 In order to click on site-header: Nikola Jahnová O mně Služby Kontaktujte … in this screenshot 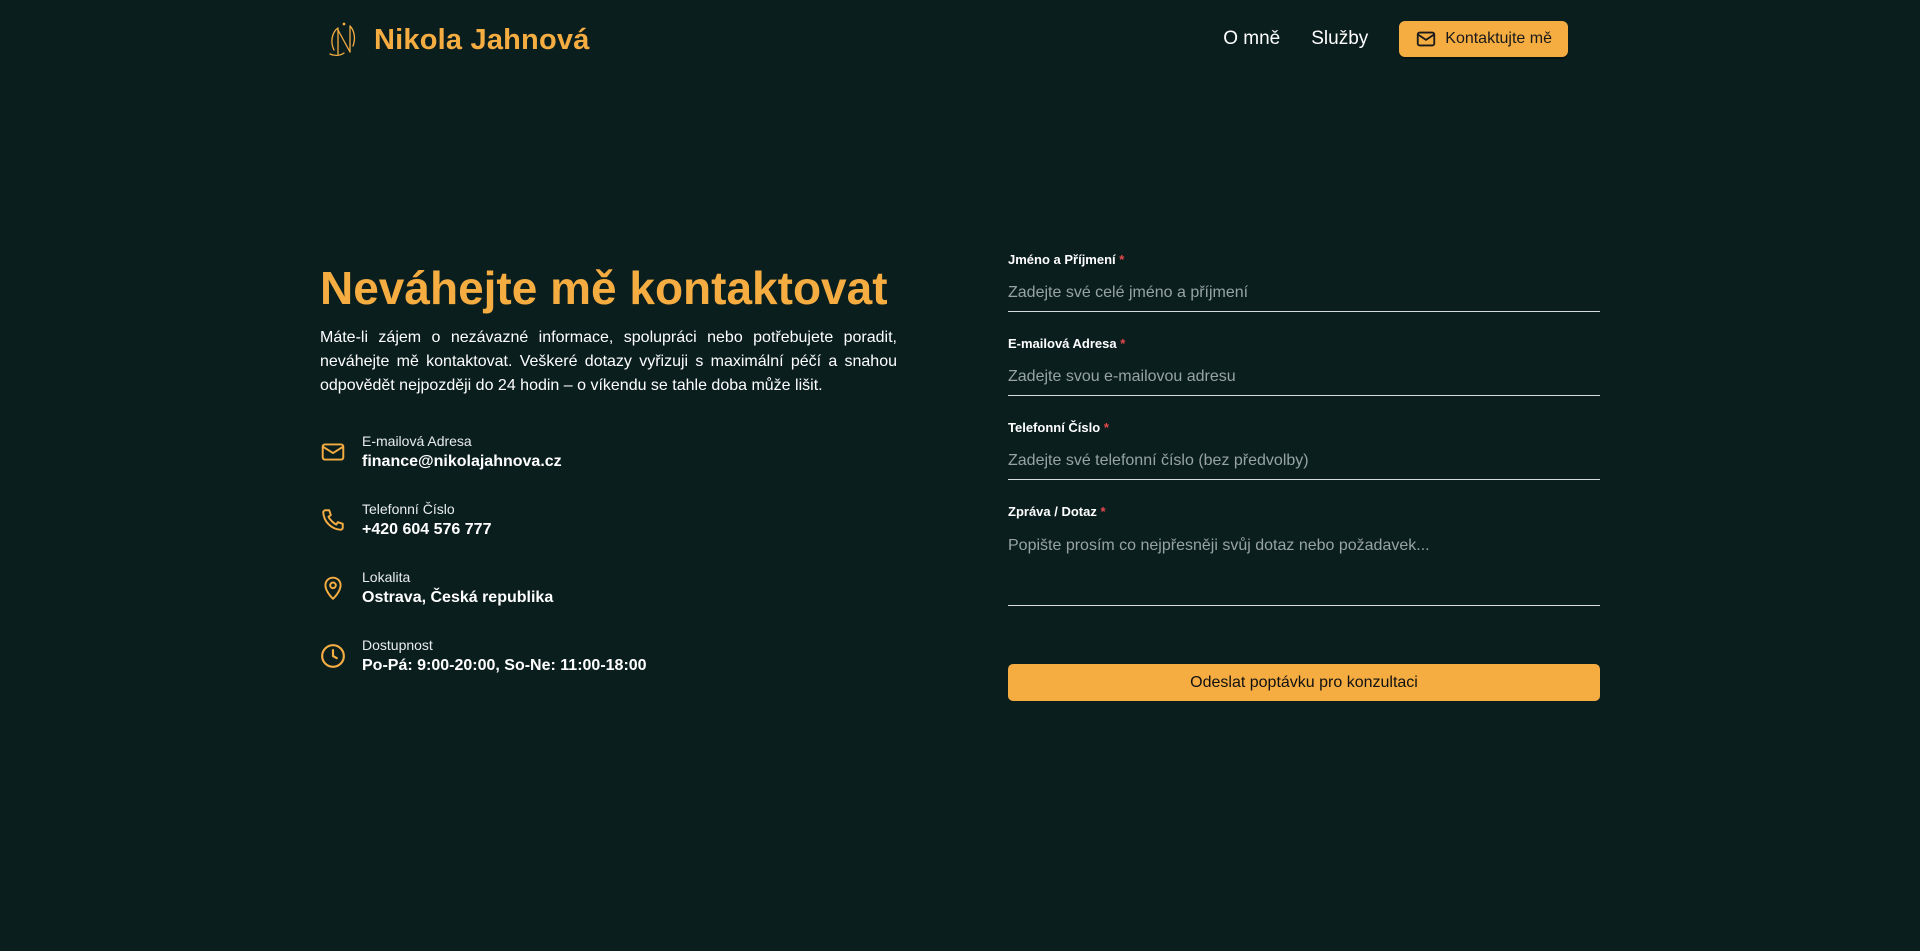, I will do `click(960, 40)`.